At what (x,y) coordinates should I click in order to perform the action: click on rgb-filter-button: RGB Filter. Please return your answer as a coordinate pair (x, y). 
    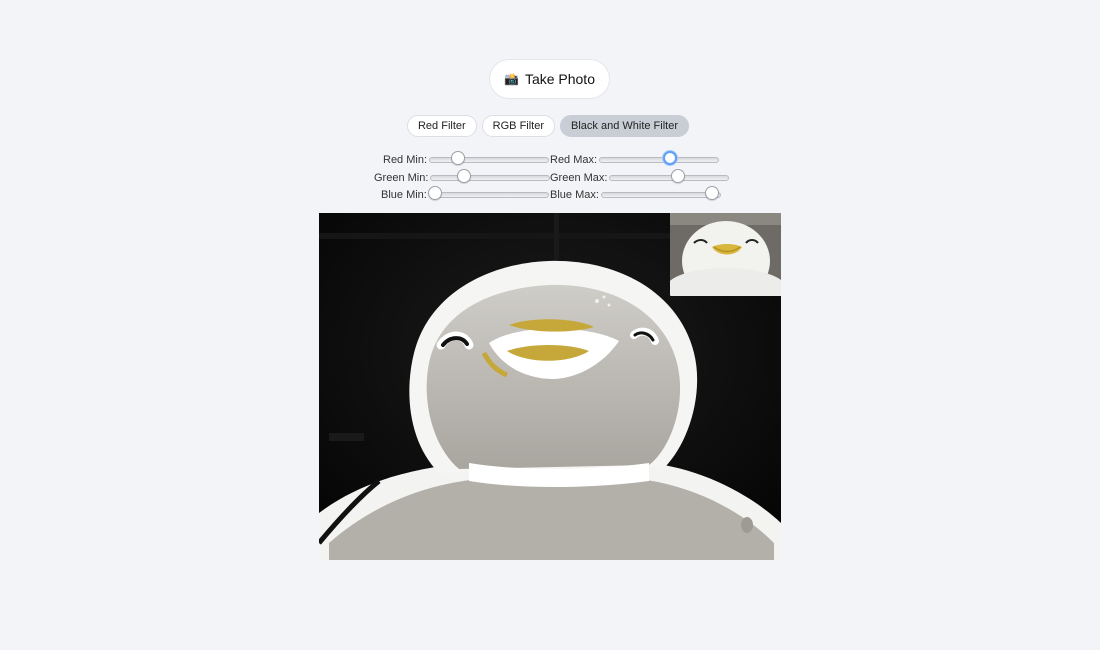
    Looking at the image, I should click on (518, 126).